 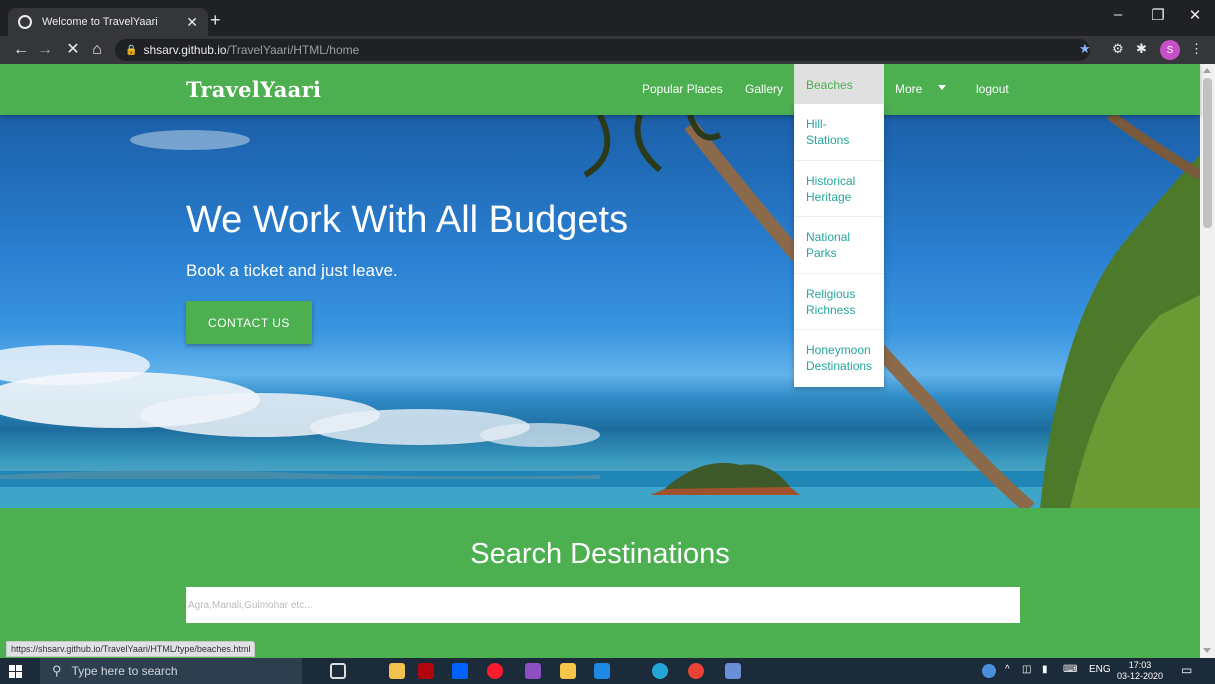 I want to click on store-icon, so click(x=568, y=671).